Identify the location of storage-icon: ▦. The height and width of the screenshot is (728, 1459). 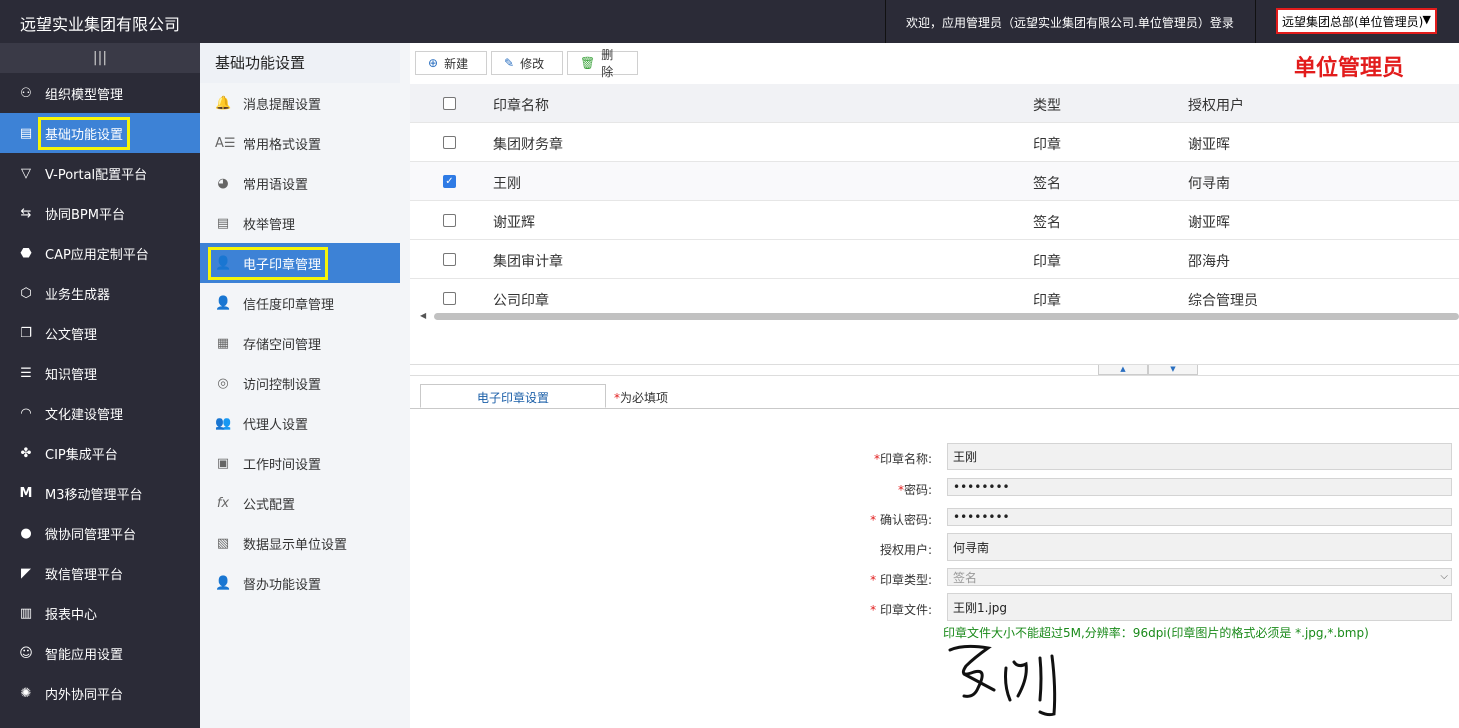
(223, 343).